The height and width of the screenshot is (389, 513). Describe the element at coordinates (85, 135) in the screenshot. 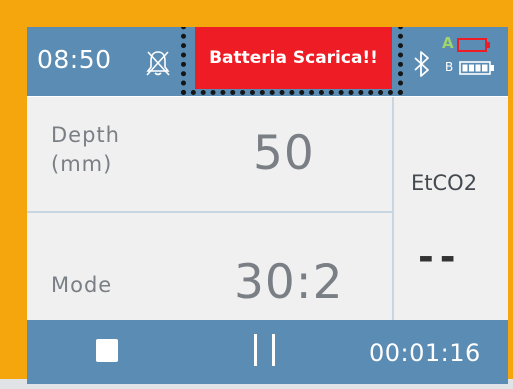

I see `depth-label: Depth` at that location.